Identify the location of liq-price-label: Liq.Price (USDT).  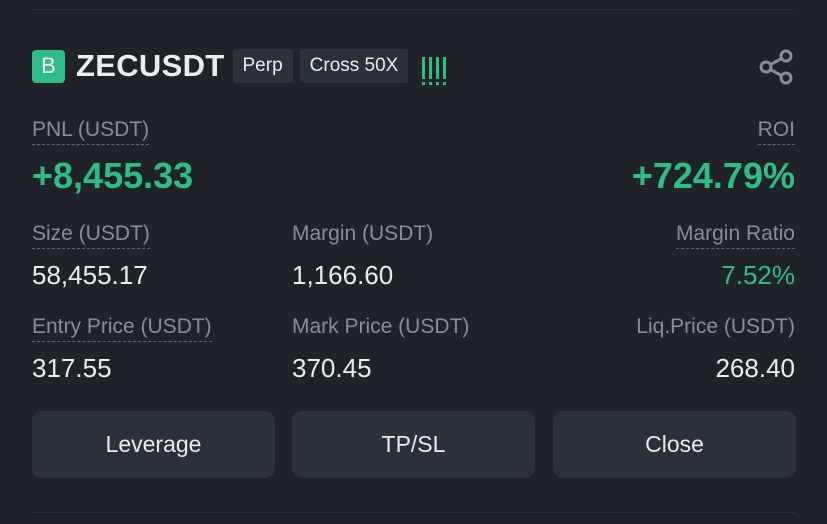
(715, 326).